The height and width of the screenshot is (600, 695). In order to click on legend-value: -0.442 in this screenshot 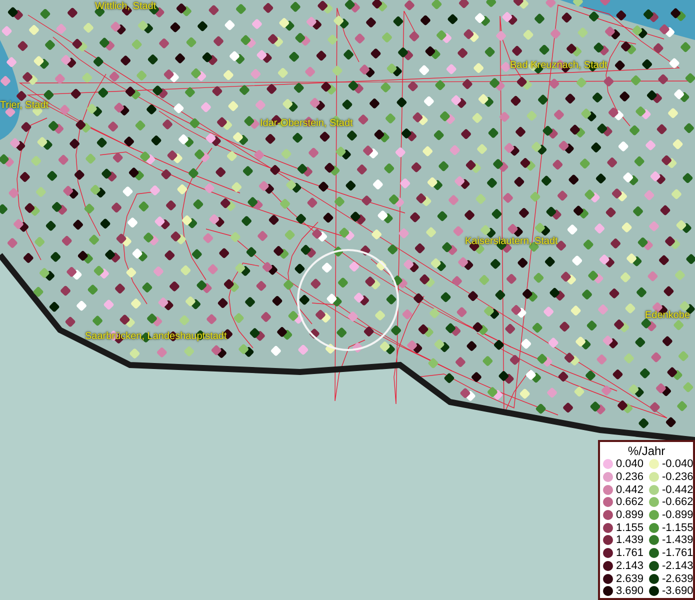, I will do `click(678, 490)`.